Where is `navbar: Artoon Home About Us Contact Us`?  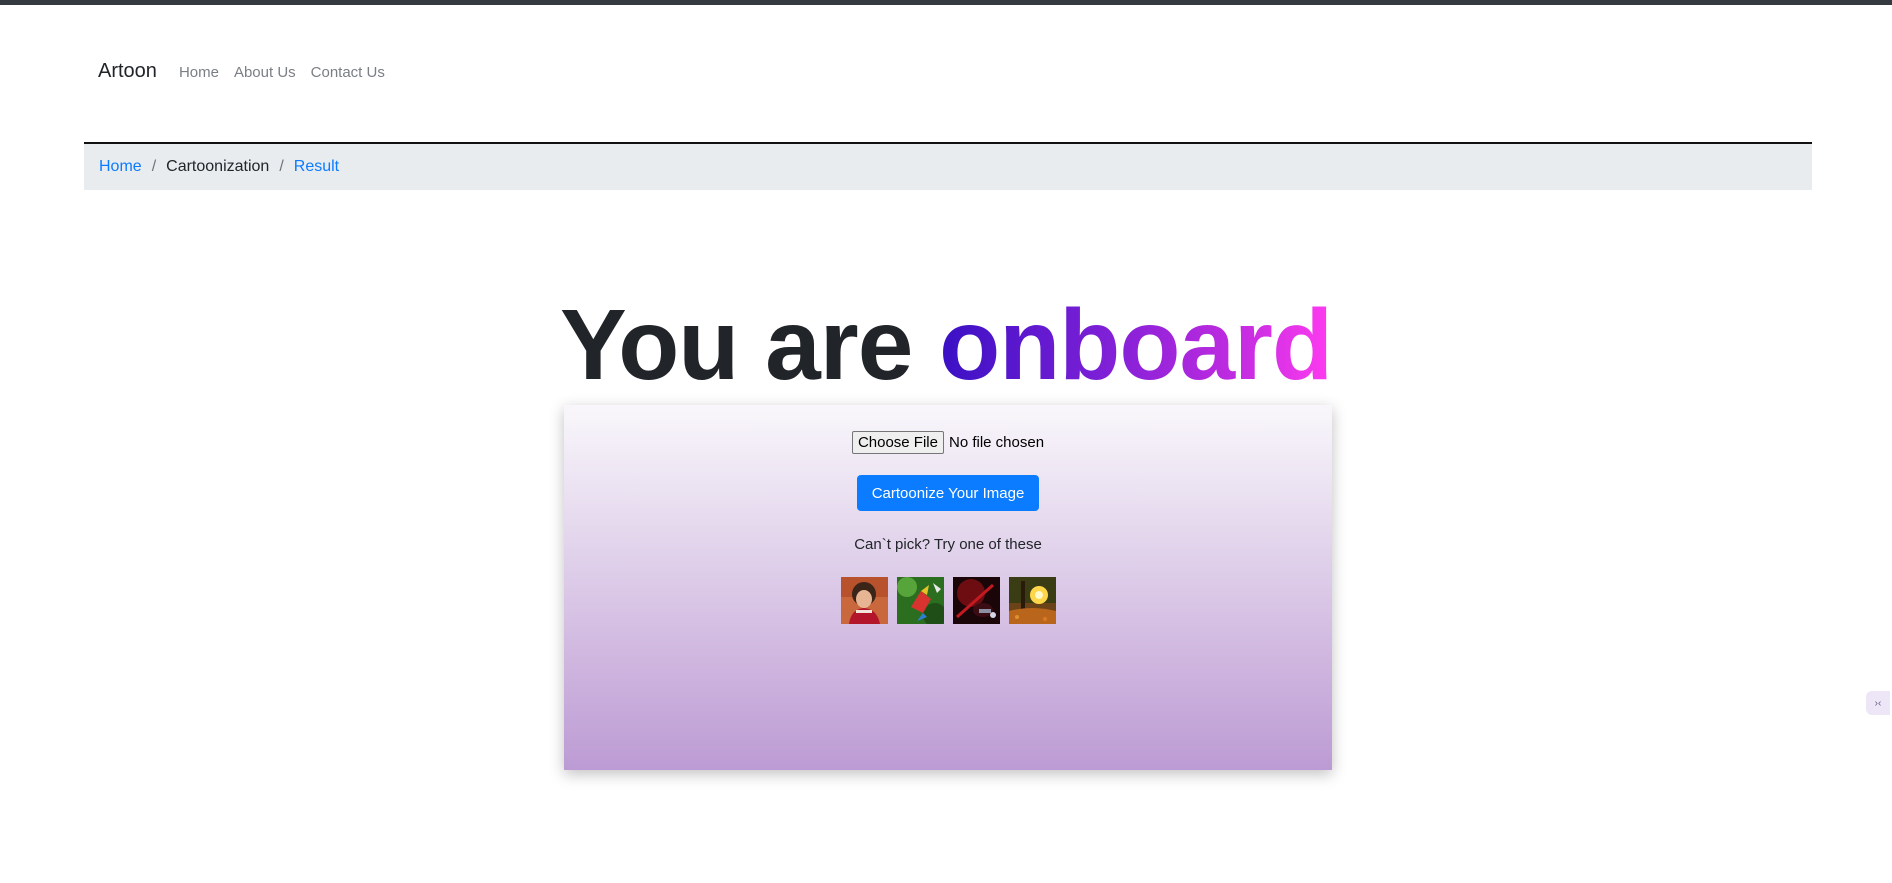 navbar: Artoon Home About Us Contact Us is located at coordinates (249, 71).